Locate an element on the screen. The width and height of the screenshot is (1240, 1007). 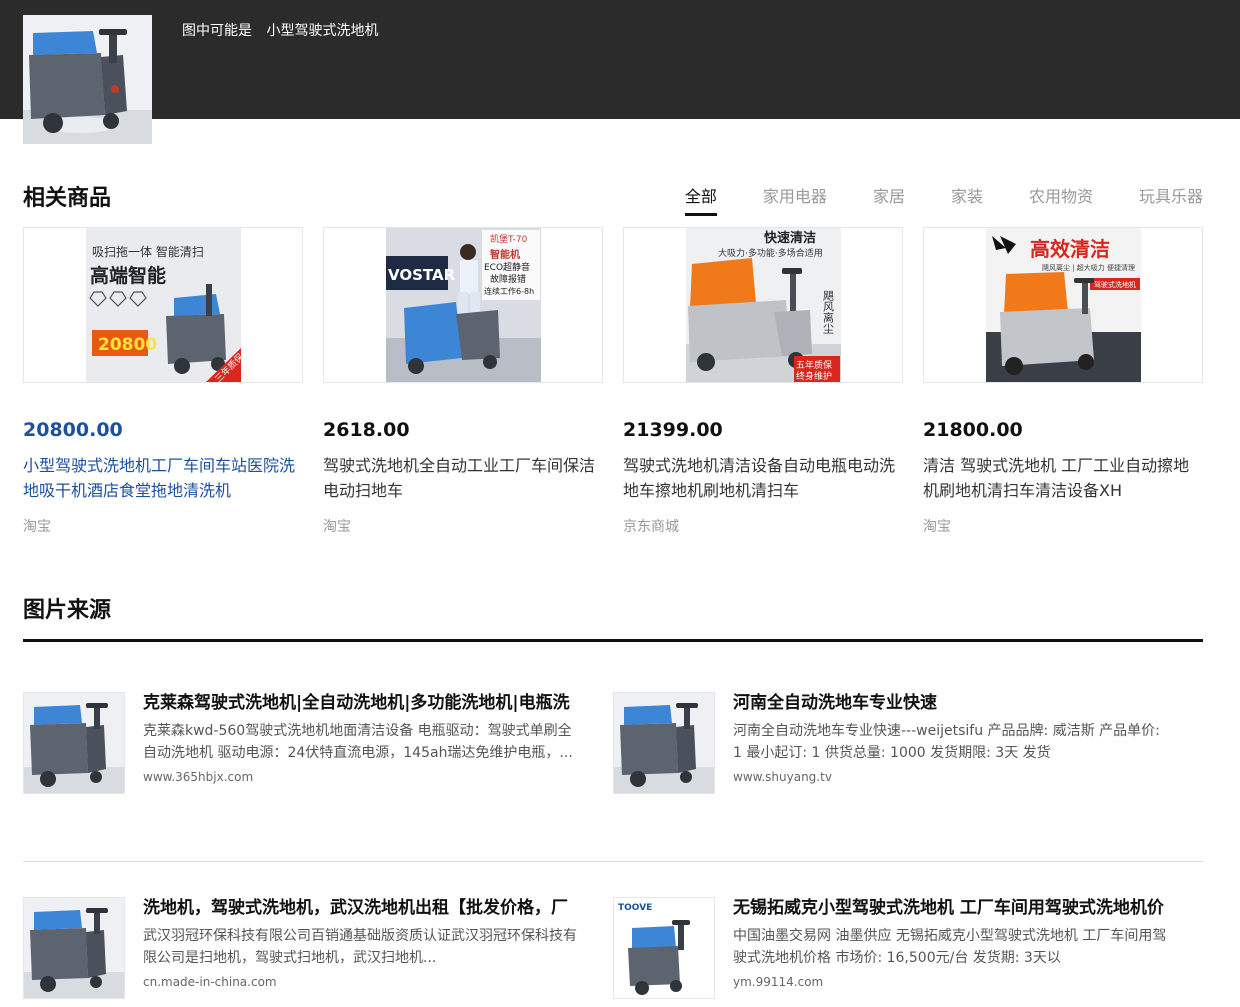
product-image-text: 连续工作6-8h is located at coordinates (509, 291).